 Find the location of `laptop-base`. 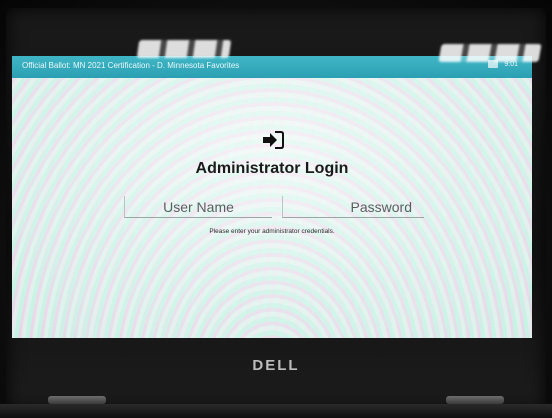

laptop-base is located at coordinates (276, 411).